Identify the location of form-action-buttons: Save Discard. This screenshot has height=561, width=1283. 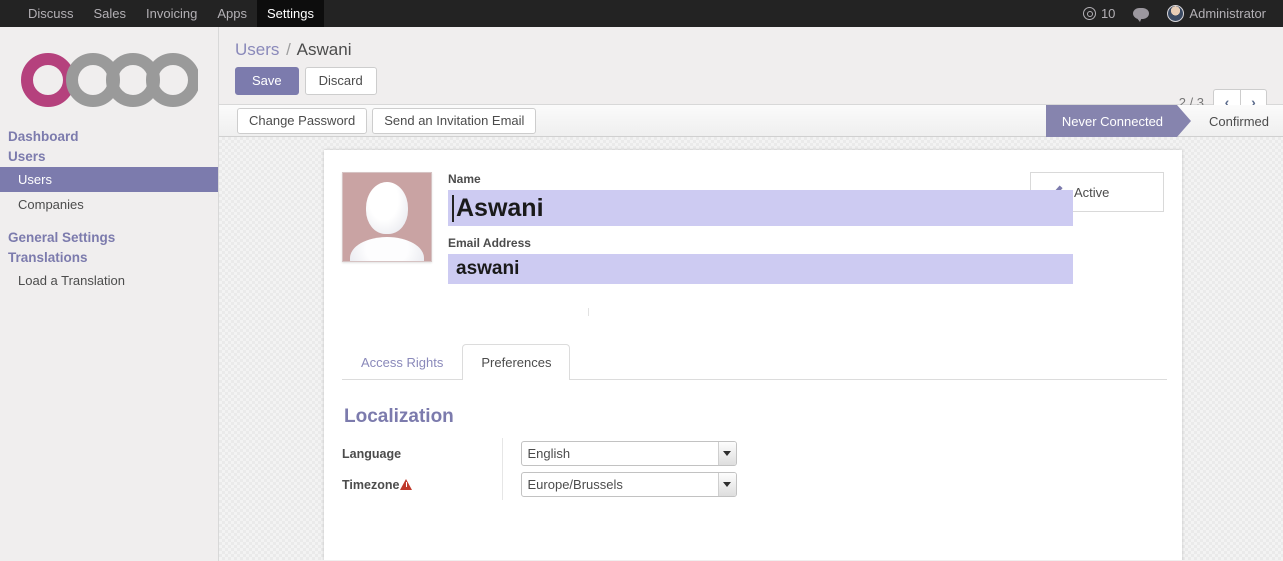
(751, 81).